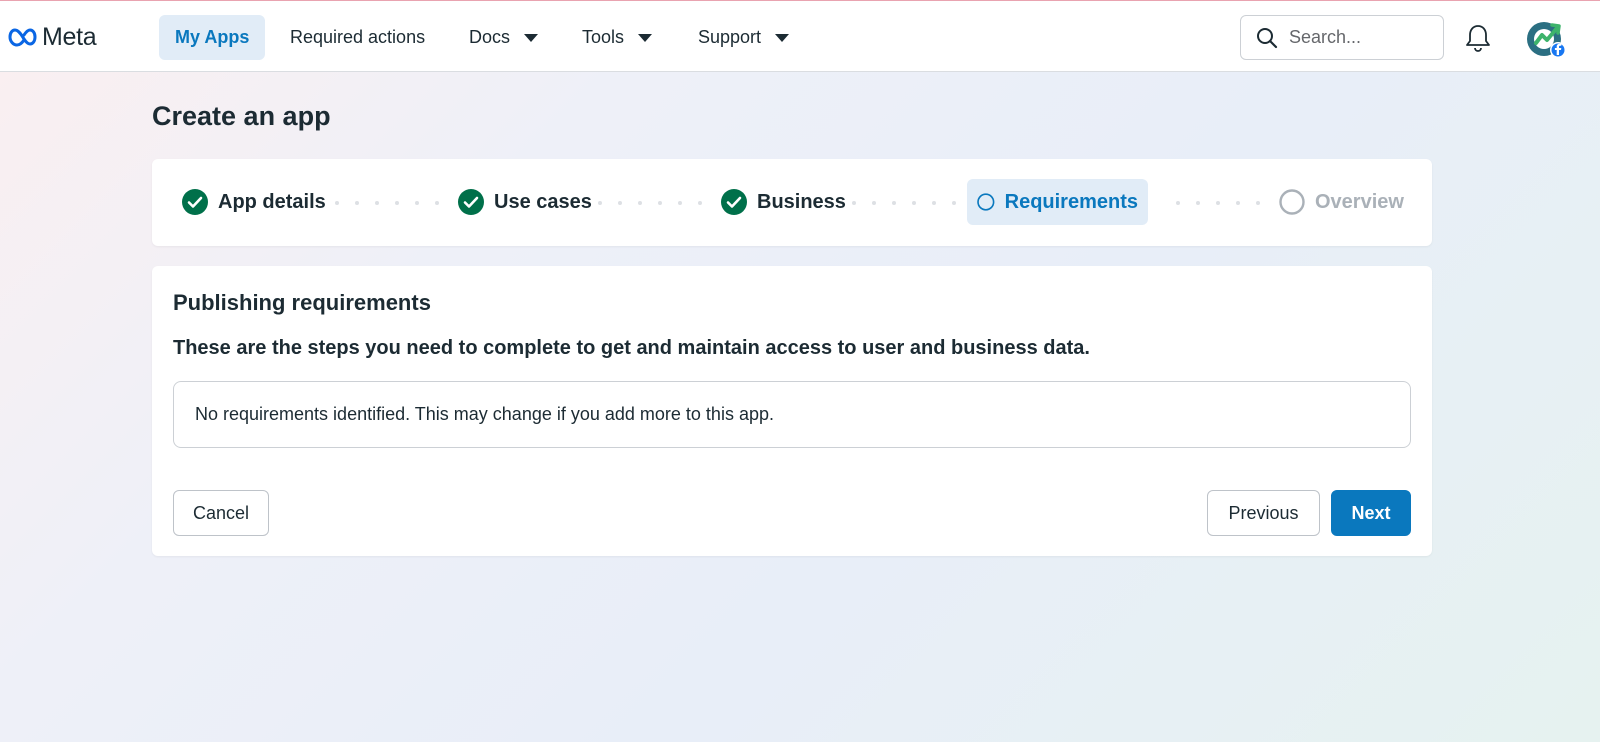 This screenshot has height=742, width=1600. Describe the element at coordinates (603, 37) in the screenshot. I see `nav-label: Tools` at that location.